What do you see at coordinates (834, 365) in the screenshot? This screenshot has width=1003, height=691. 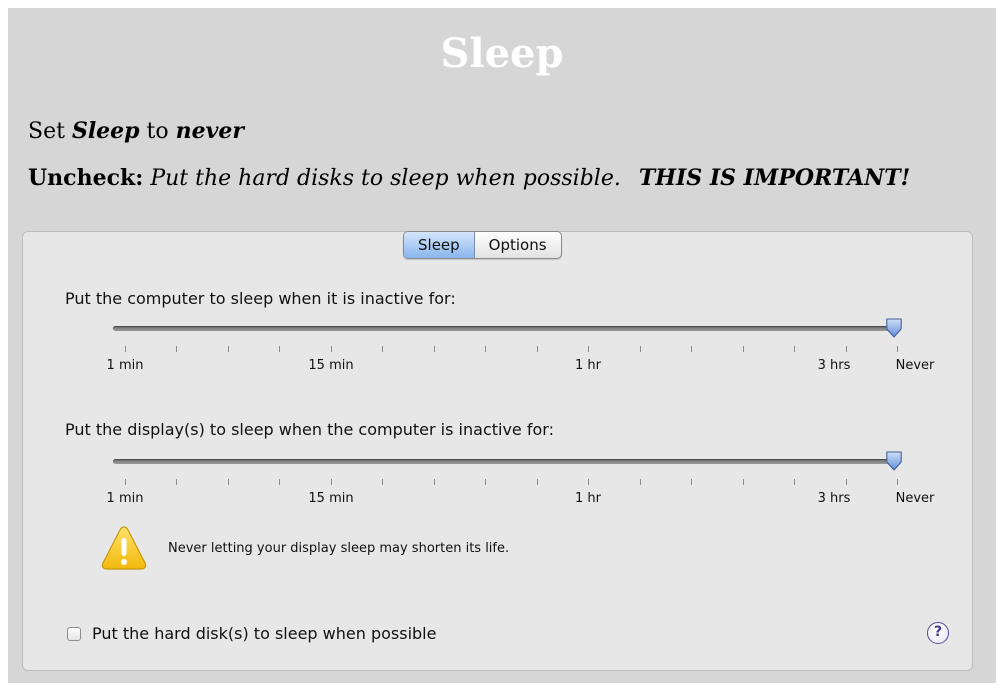 I see `computer-sleep-tick-label: 3 hrs` at bounding box center [834, 365].